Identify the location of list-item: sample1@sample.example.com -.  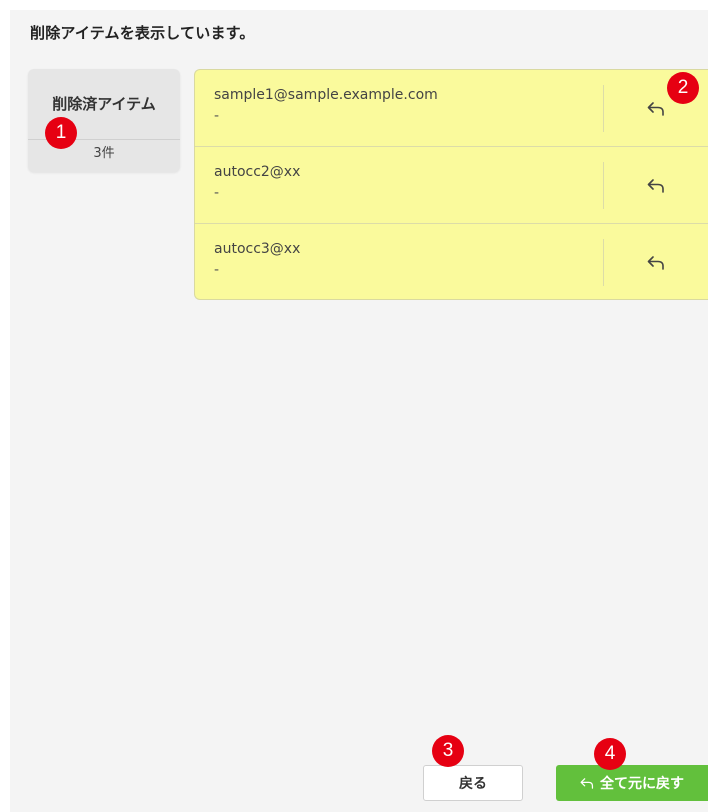
(451, 108).